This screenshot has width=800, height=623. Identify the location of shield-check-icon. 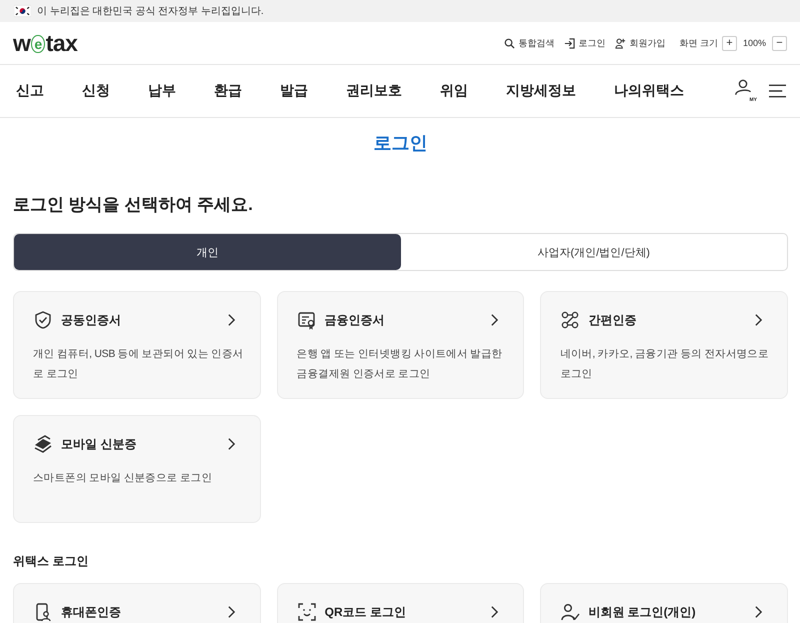
(43, 320).